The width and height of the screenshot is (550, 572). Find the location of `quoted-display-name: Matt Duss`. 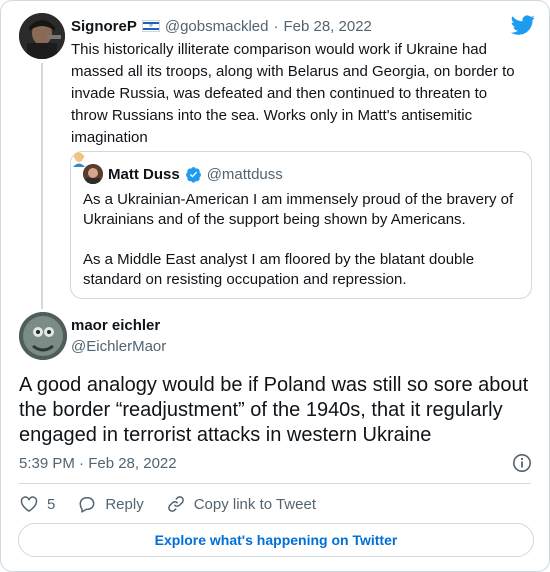

quoted-display-name: Matt Duss is located at coordinates (144, 174).